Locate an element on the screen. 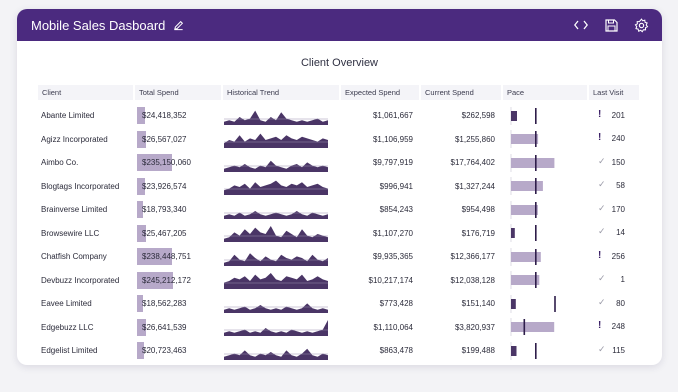  last-visit-cell: ! 256 is located at coordinates (614, 257).